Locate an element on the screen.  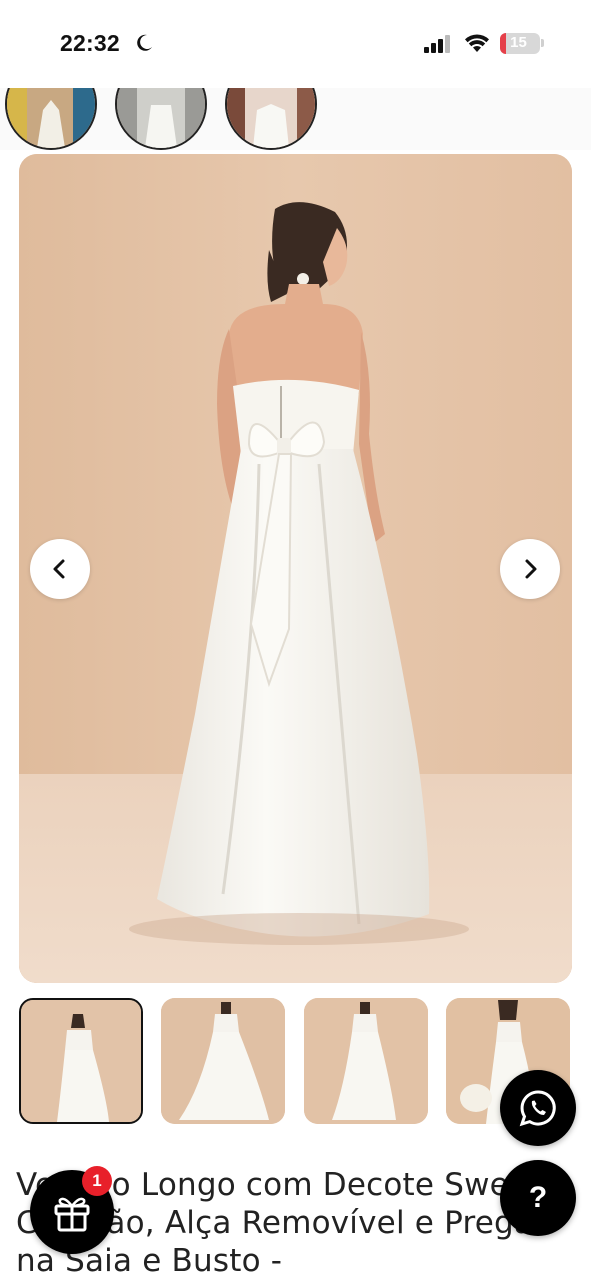
story-thumbnails is located at coordinates (295, 119).